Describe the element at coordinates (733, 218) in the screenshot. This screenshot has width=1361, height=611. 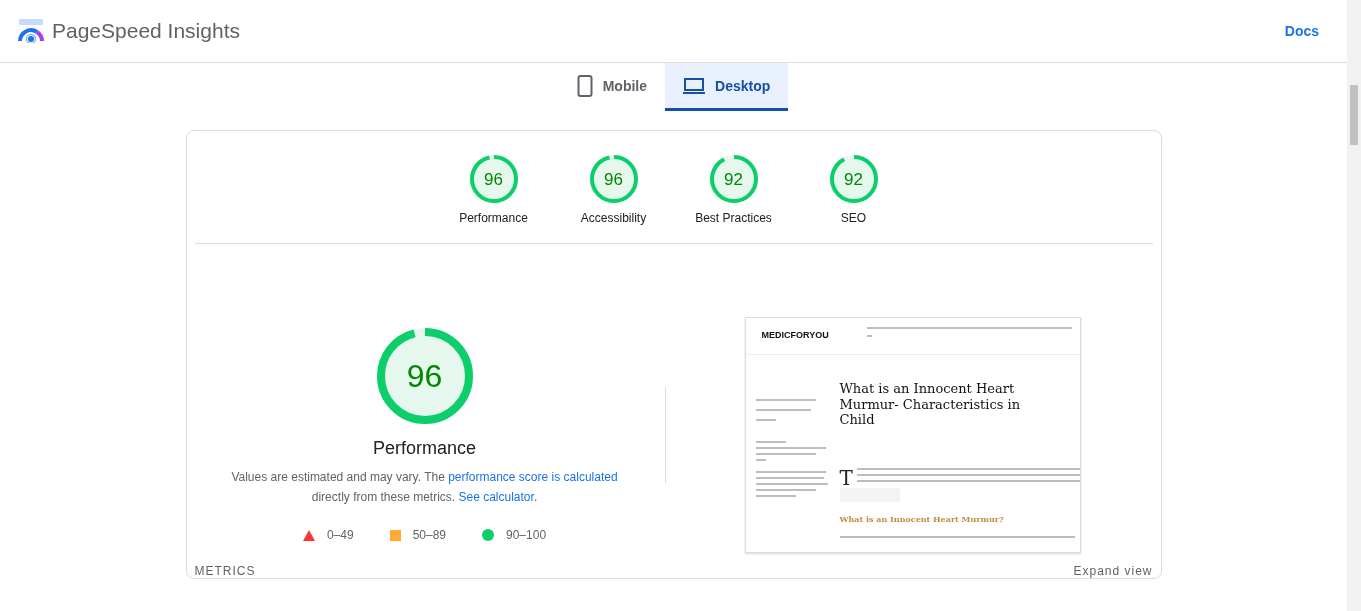
I see `category-label: Best Practices` at that location.